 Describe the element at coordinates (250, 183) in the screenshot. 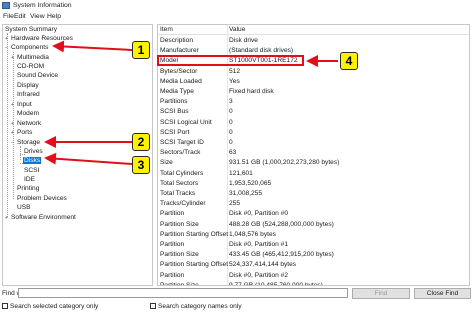

I see `row-value-cell: 1,953,520,065` at that location.